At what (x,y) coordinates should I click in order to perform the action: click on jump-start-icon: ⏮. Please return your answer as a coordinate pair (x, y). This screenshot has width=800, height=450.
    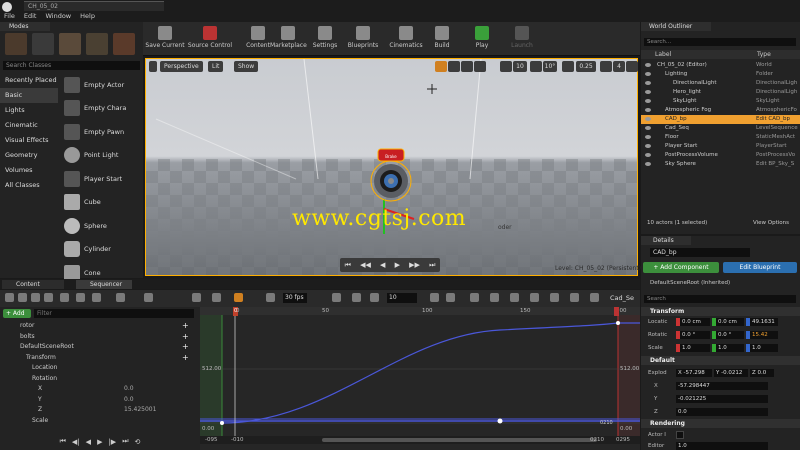
    Looking at the image, I should click on (63, 441).